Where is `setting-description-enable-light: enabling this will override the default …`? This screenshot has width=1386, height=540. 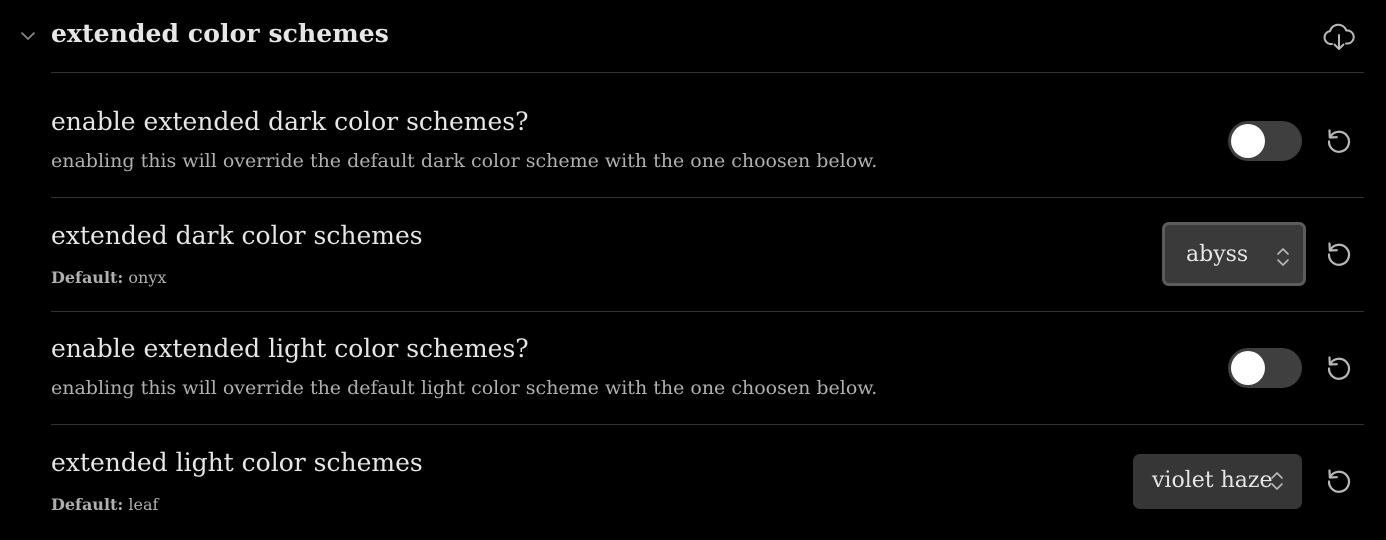
setting-description-enable-light: enabling this will override the default … is located at coordinates (464, 388).